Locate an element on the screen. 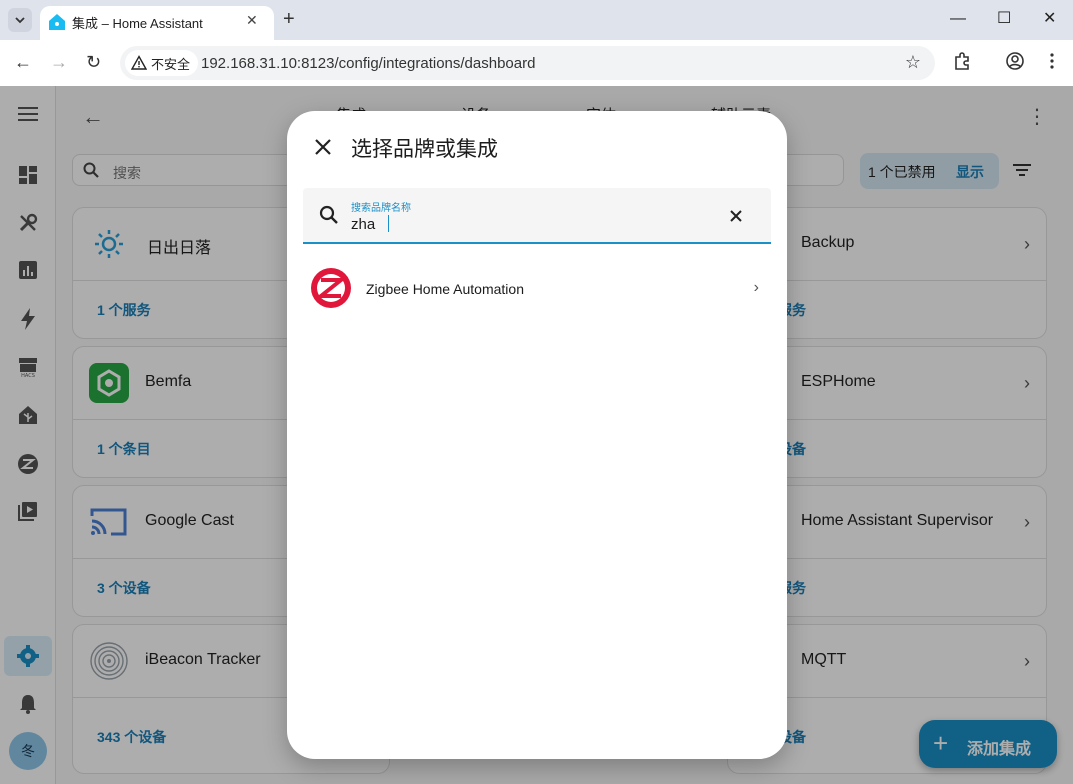  tab-title: 集成 – Home Assistant is located at coordinates (137, 23).